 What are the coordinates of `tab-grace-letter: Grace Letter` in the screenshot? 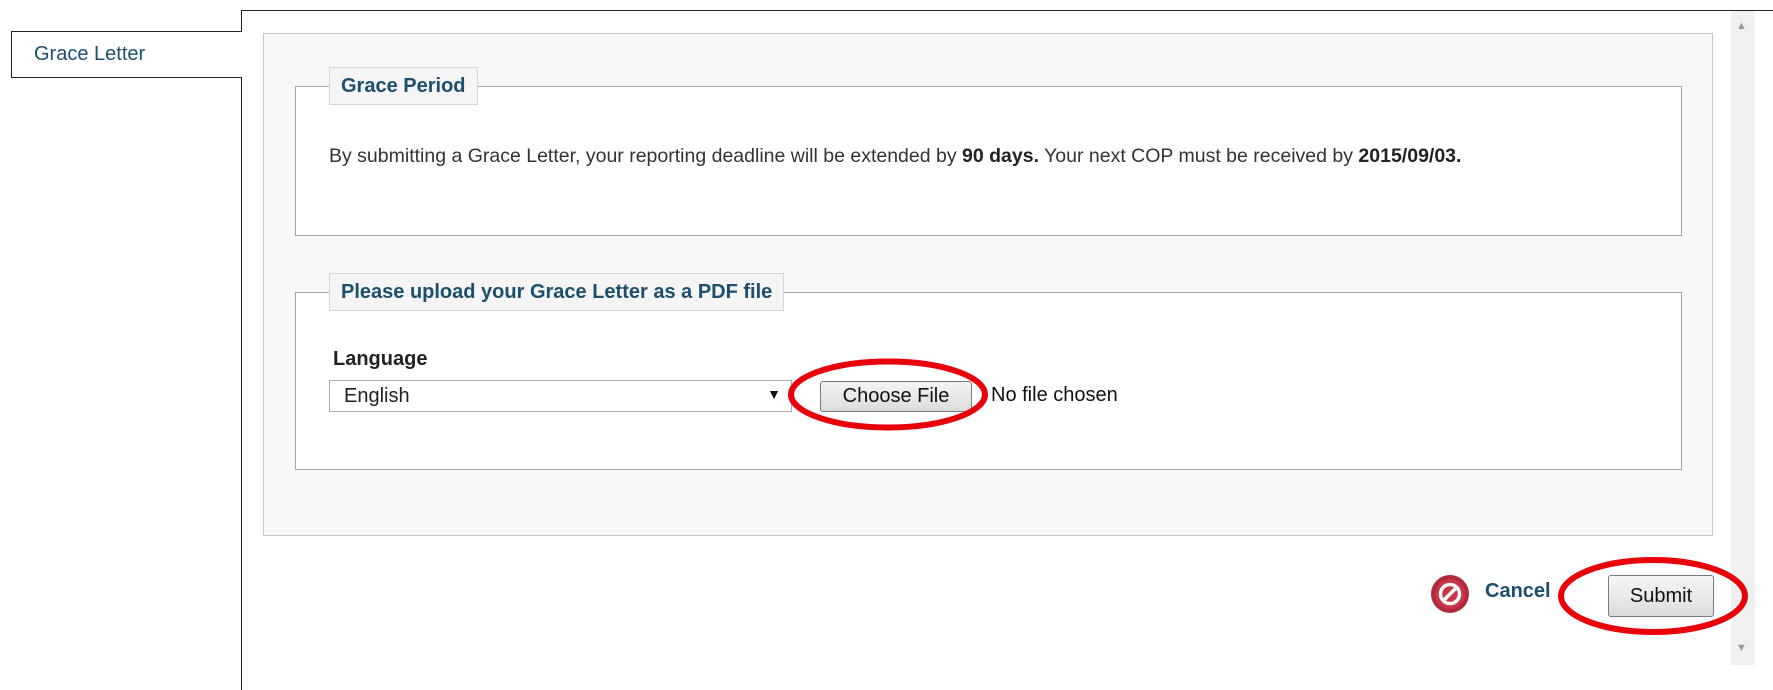 It's located at (126, 54).